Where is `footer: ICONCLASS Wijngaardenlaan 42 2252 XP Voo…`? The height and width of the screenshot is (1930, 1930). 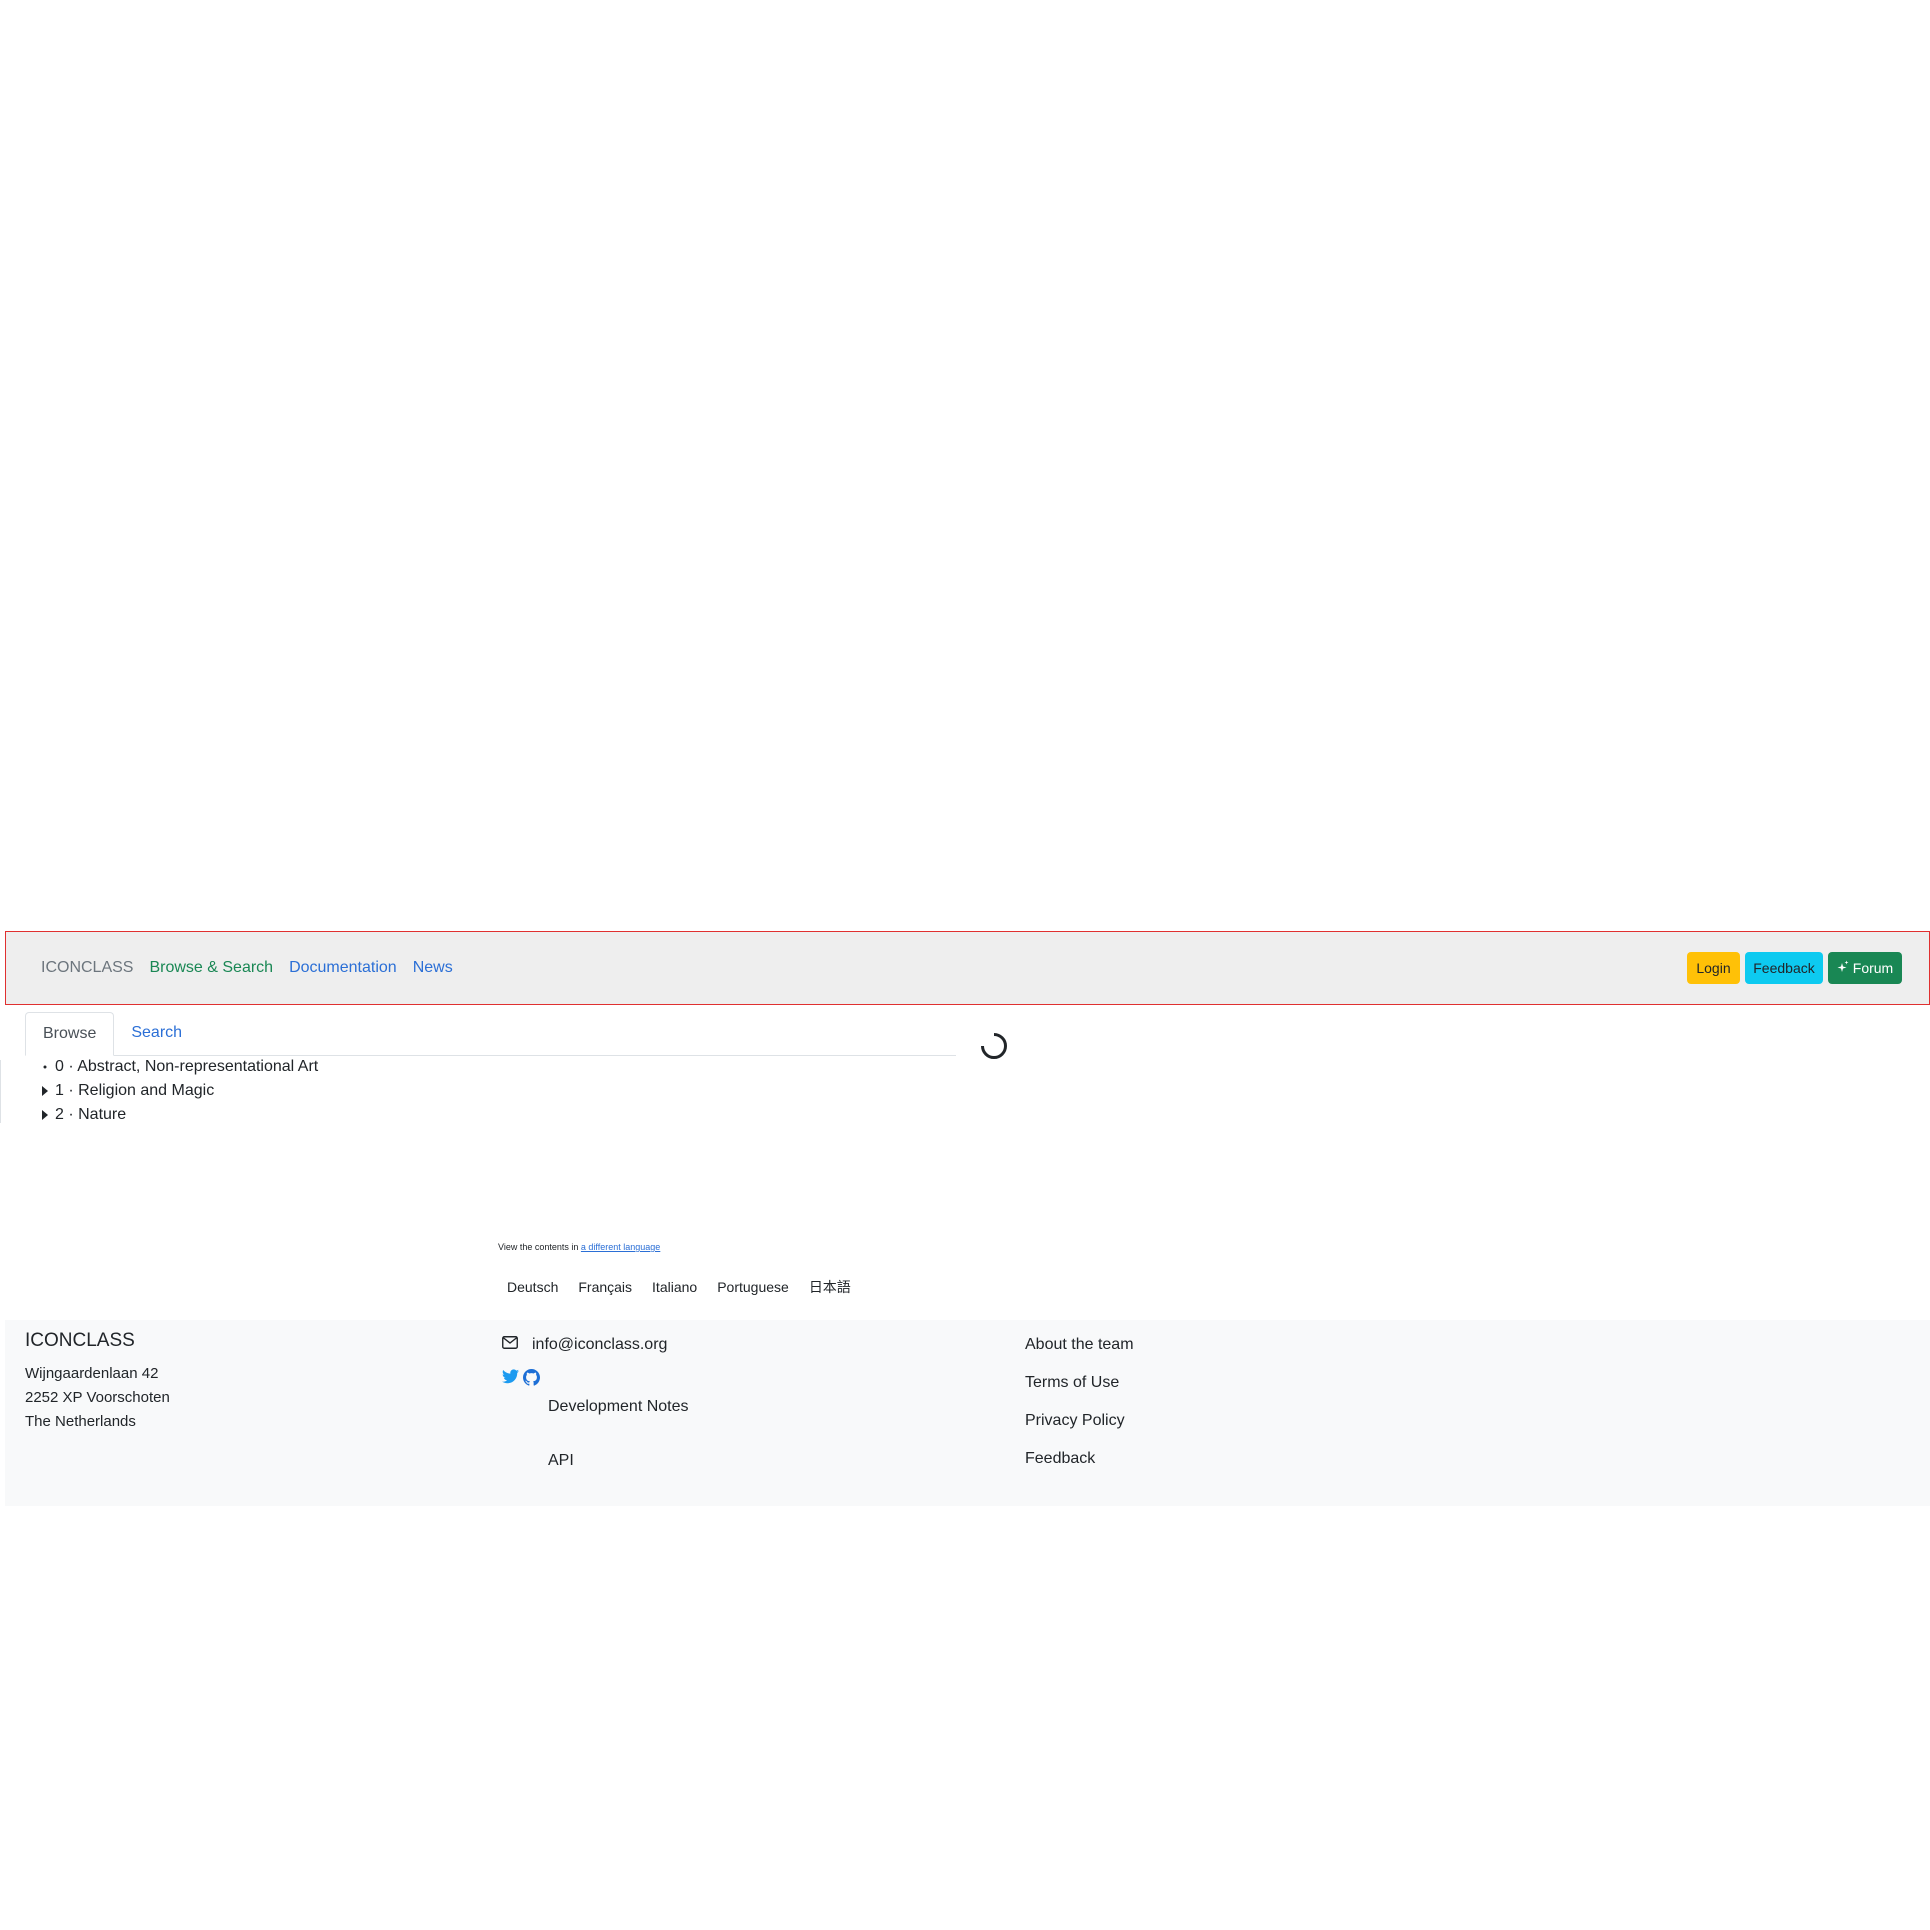 footer: ICONCLASS Wijngaardenlaan 42 2252 XP Voo… is located at coordinates (967, 1413).